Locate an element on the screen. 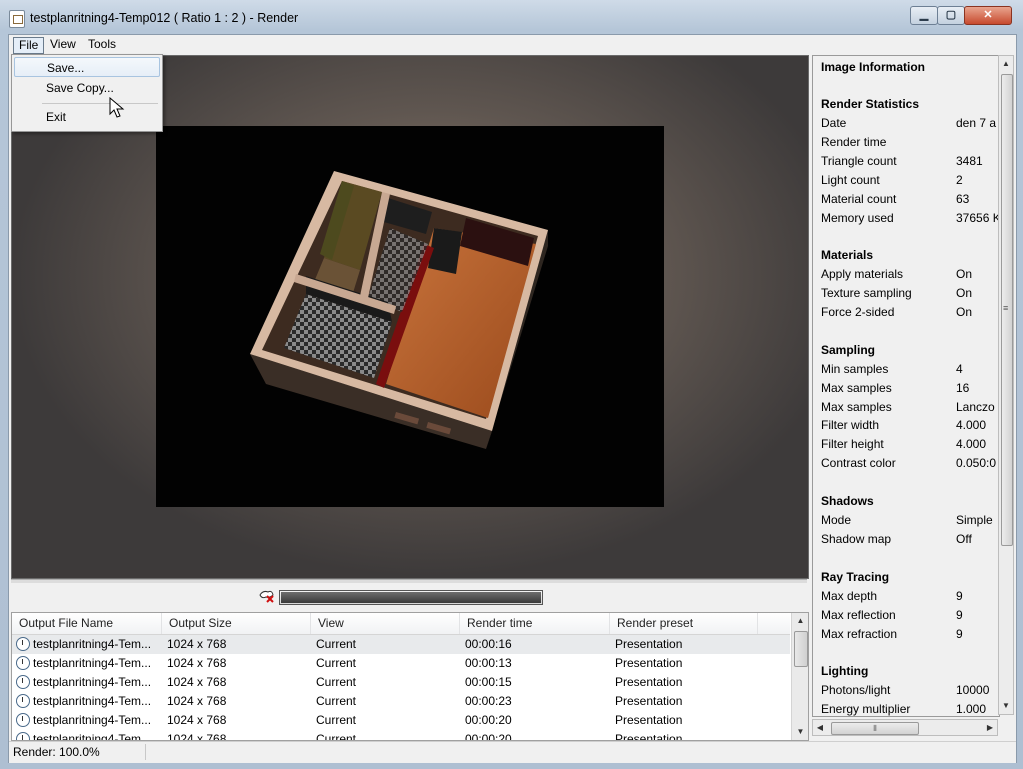 The height and width of the screenshot is (769, 1023). column-output-size: Output Size is located at coordinates (236, 623).